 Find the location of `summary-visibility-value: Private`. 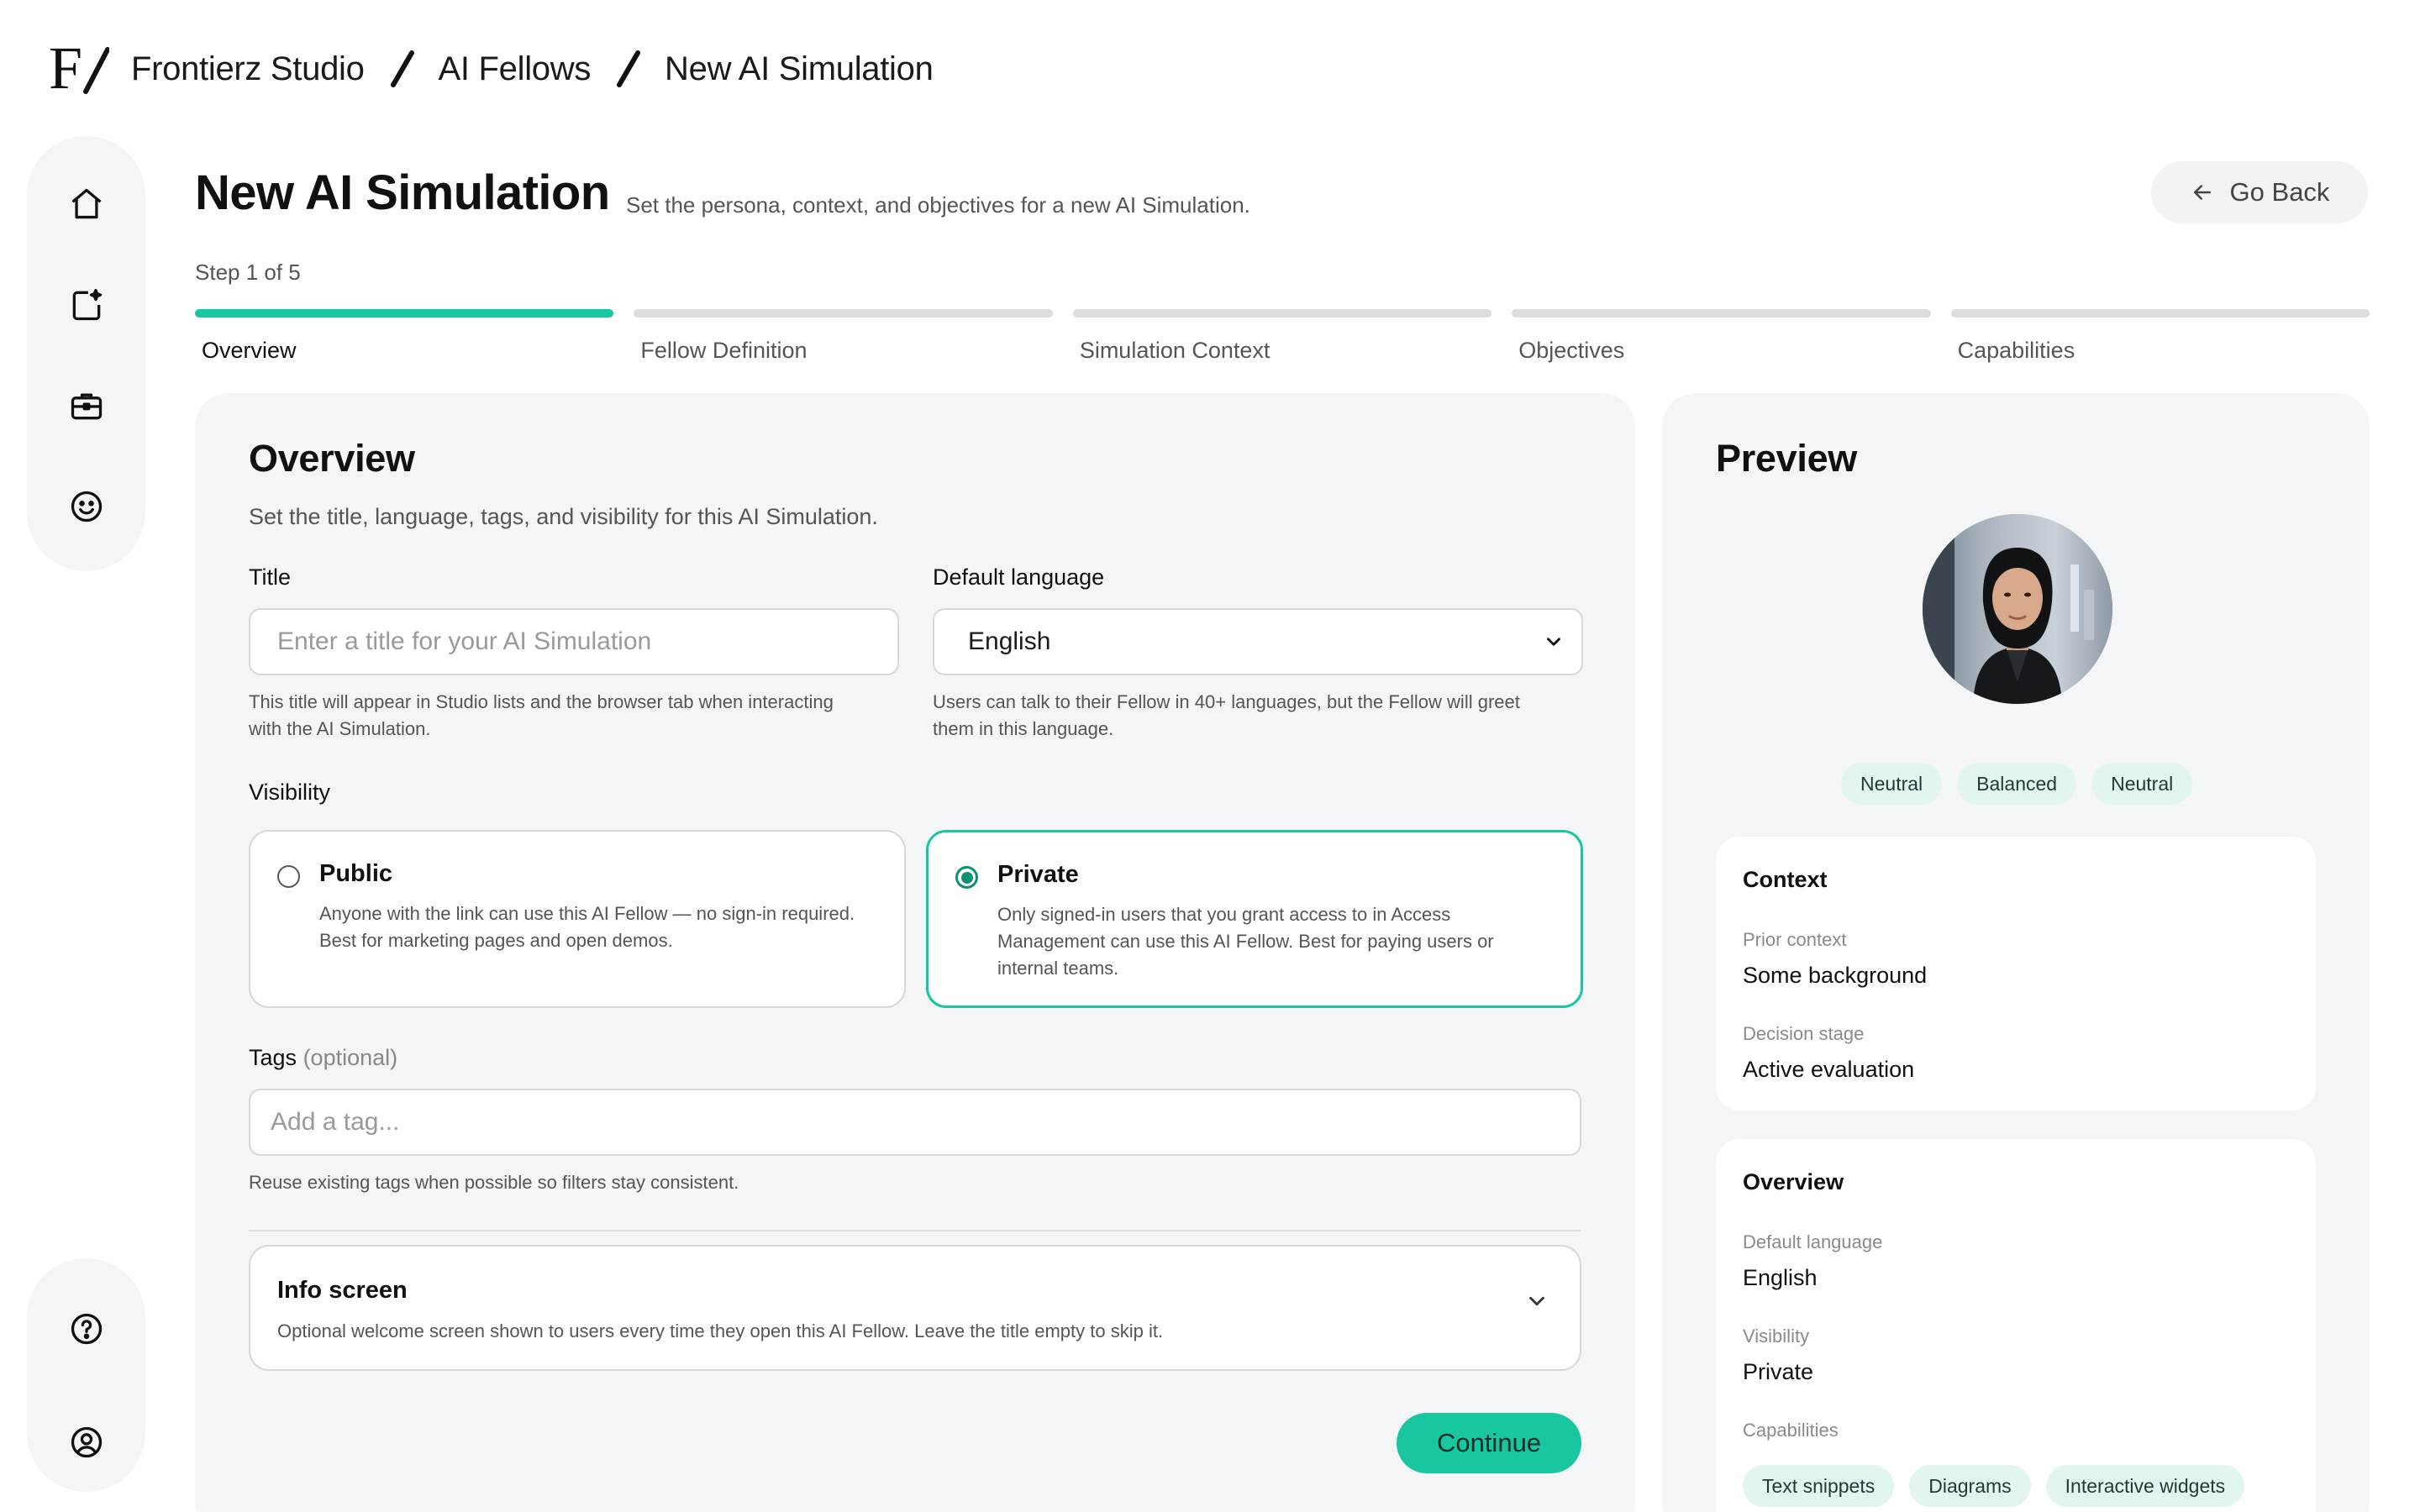

summary-visibility-value: Private is located at coordinates (1779, 1371).